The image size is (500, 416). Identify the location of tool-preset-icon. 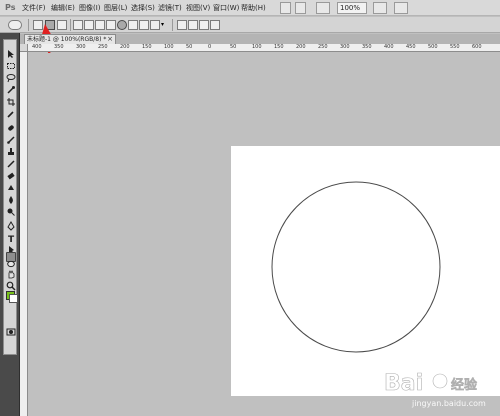
(15, 25).